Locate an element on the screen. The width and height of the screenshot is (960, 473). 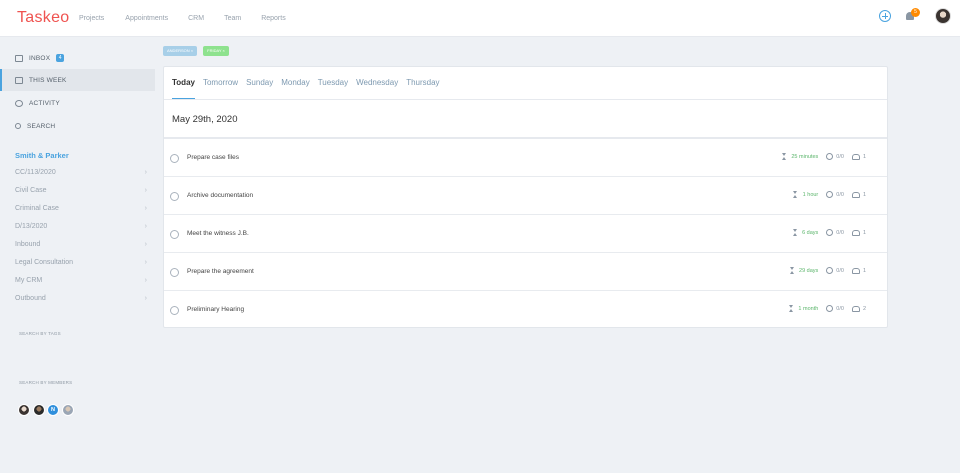
sidebar-project: Legal Consultation › is located at coordinates (81, 262).